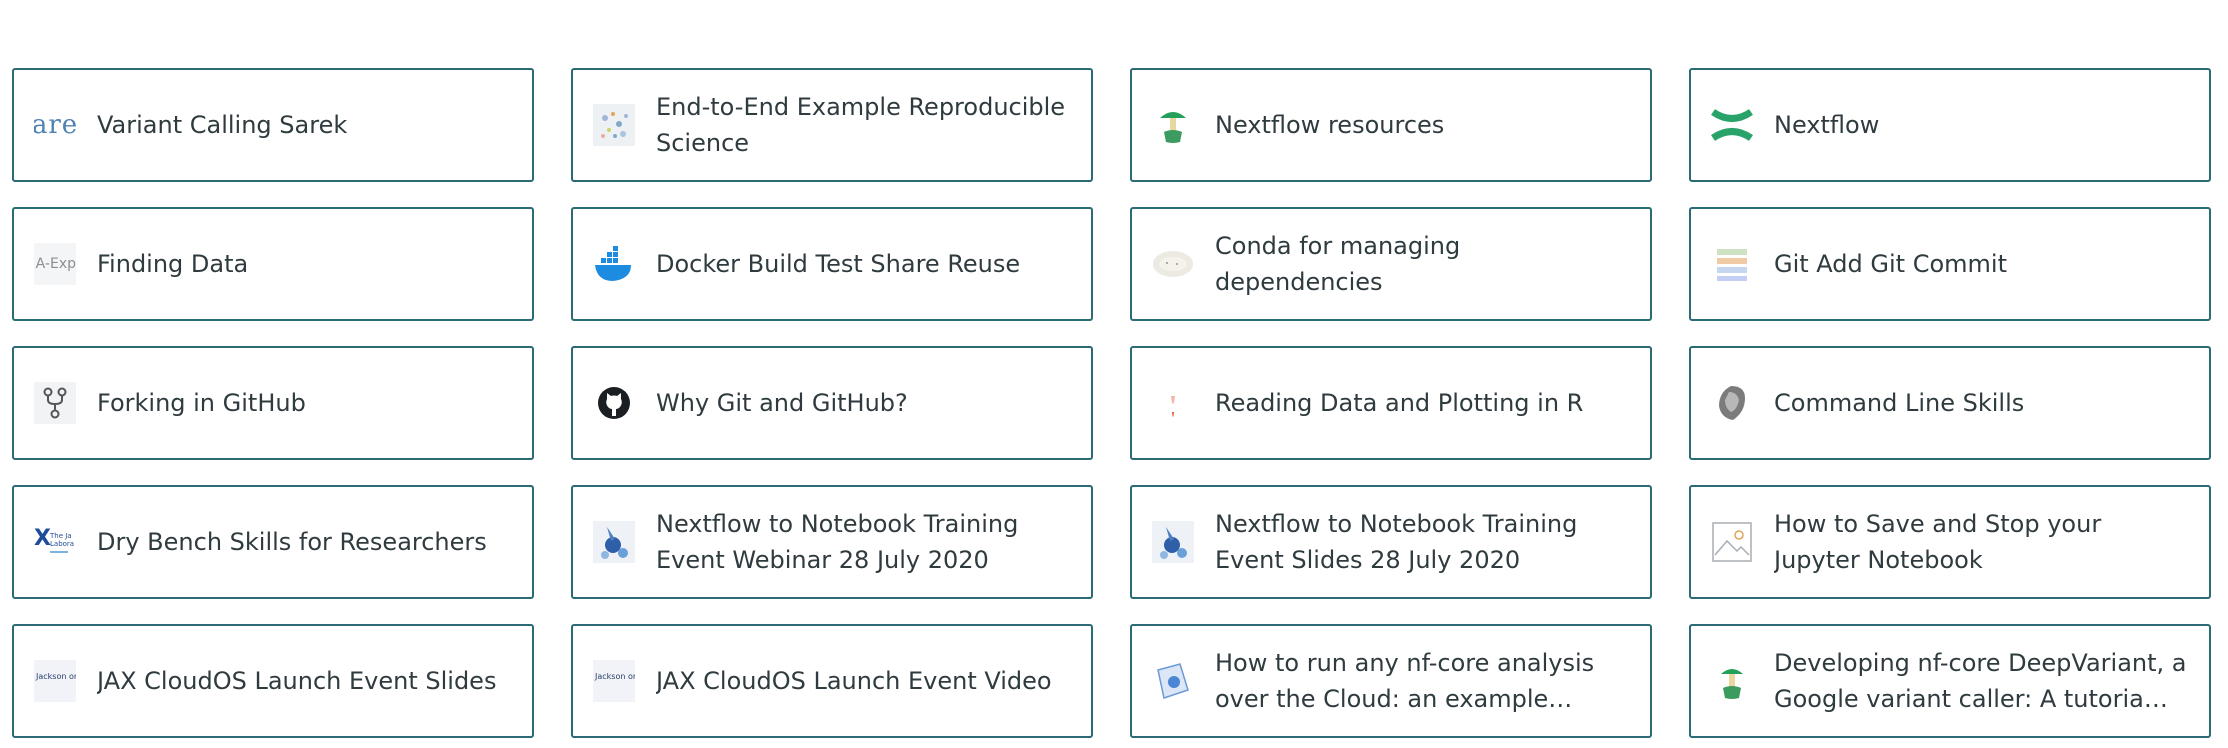  What do you see at coordinates (1827, 125) in the screenshot?
I see `resource-card-title: Nextflow` at bounding box center [1827, 125].